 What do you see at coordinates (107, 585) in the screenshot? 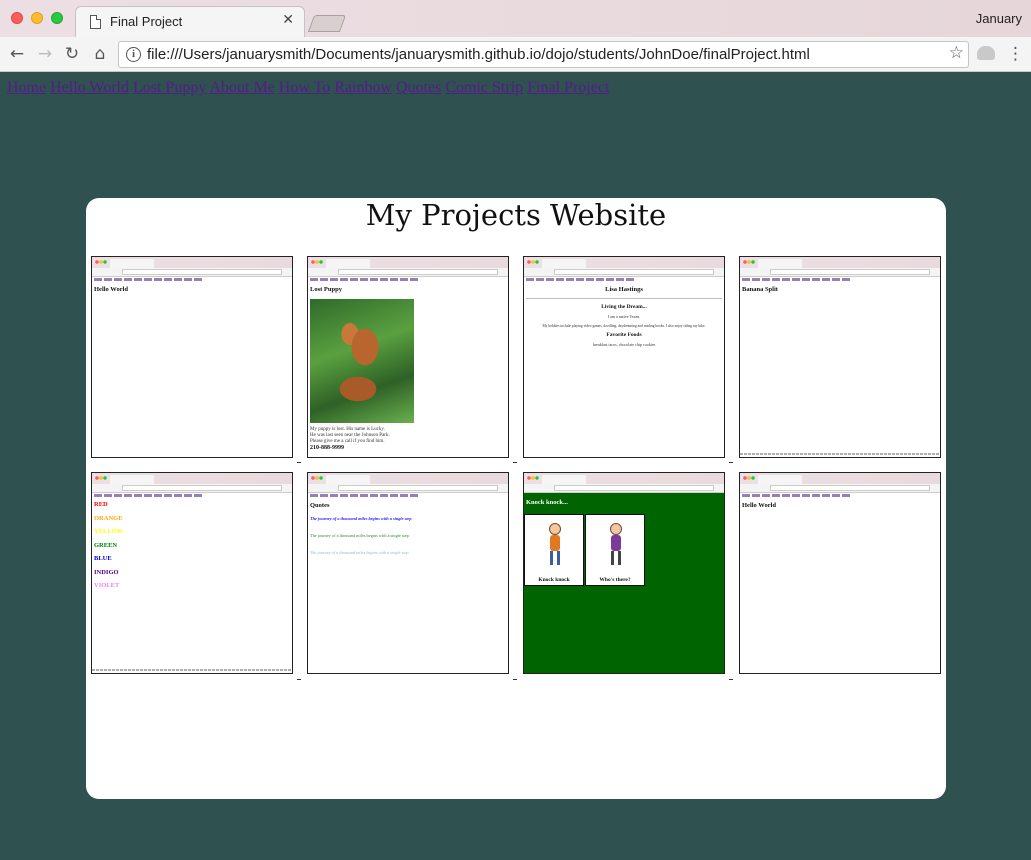
I see `rainbow-violet: VIOLET` at bounding box center [107, 585].